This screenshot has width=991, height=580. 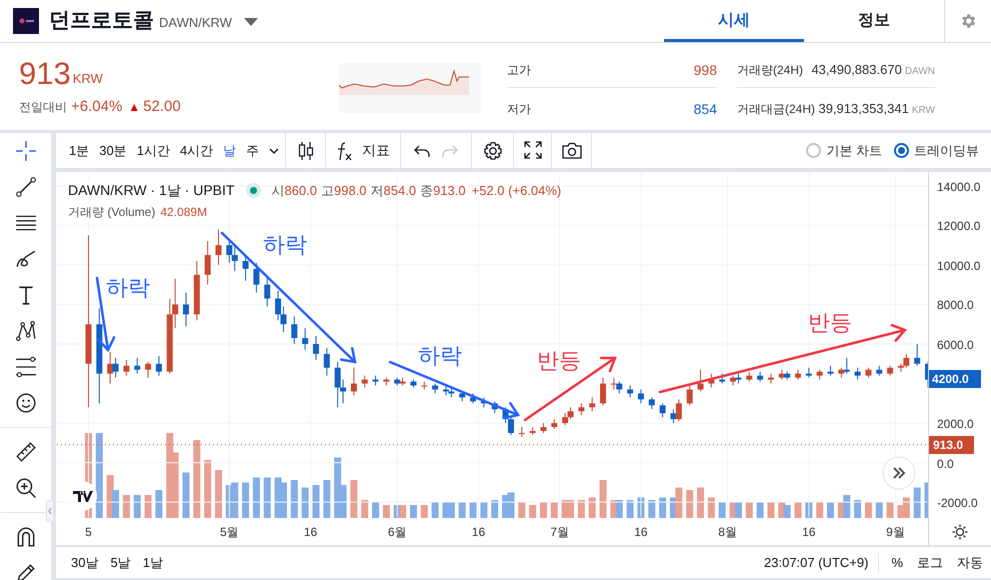 What do you see at coordinates (519, 70) in the screenshot?
I see `stat-label: 고가` at bounding box center [519, 70].